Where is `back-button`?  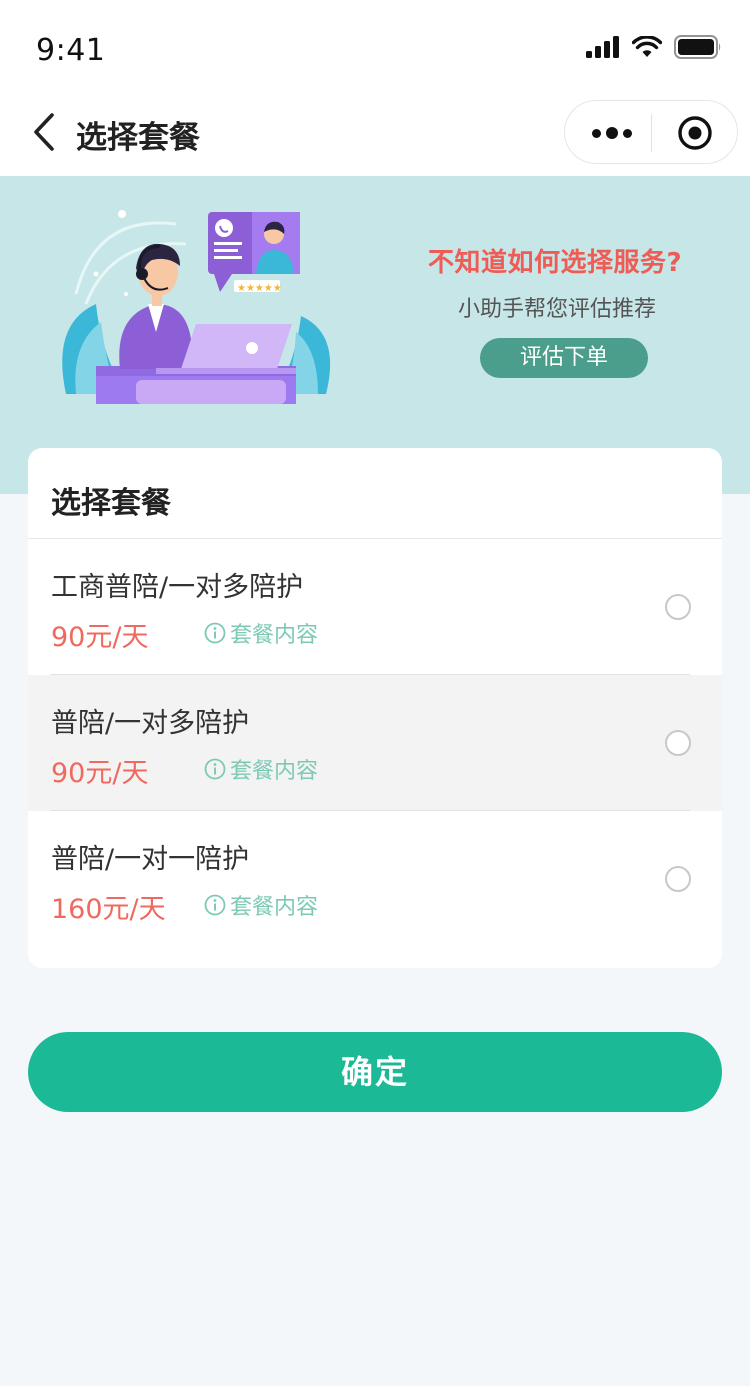 back-button is located at coordinates (44, 132).